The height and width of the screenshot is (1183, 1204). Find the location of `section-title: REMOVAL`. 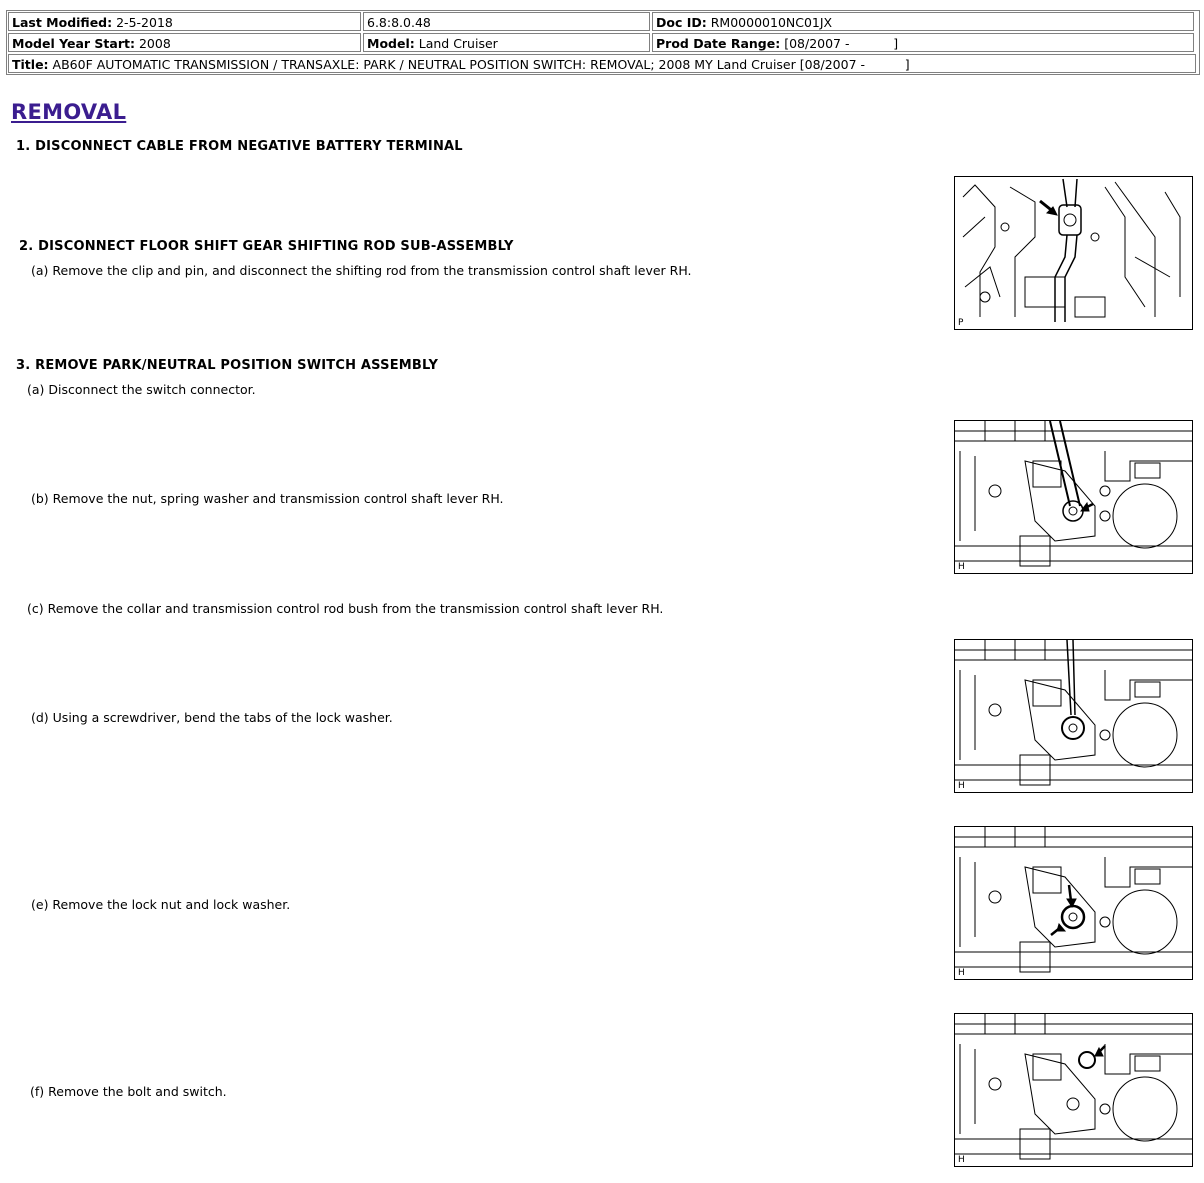

section-title: REMOVAL is located at coordinates (68, 112).